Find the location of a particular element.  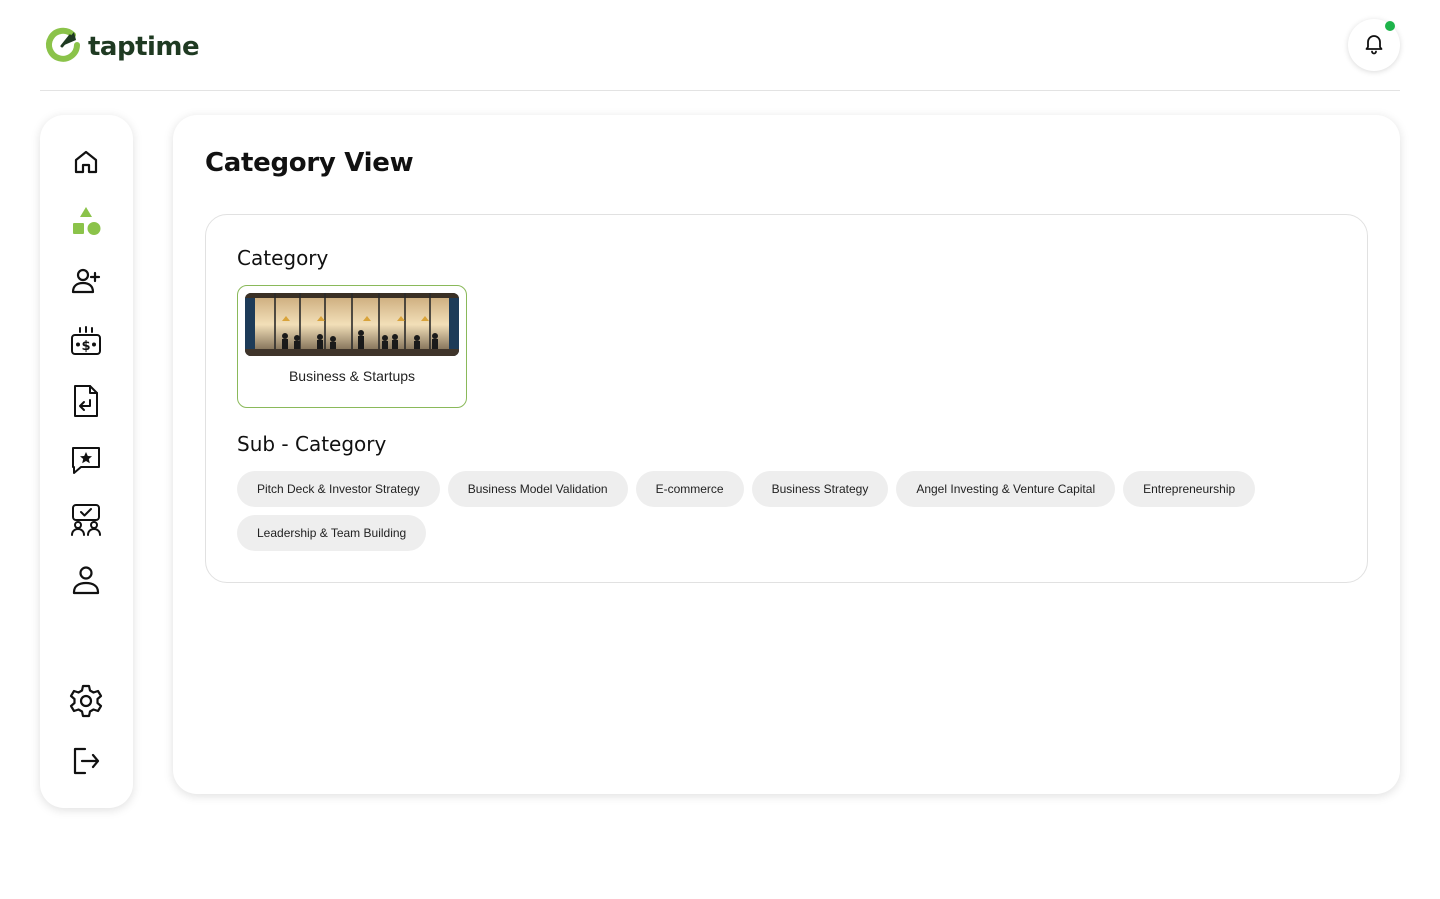

group-check-icon is located at coordinates (86, 520).